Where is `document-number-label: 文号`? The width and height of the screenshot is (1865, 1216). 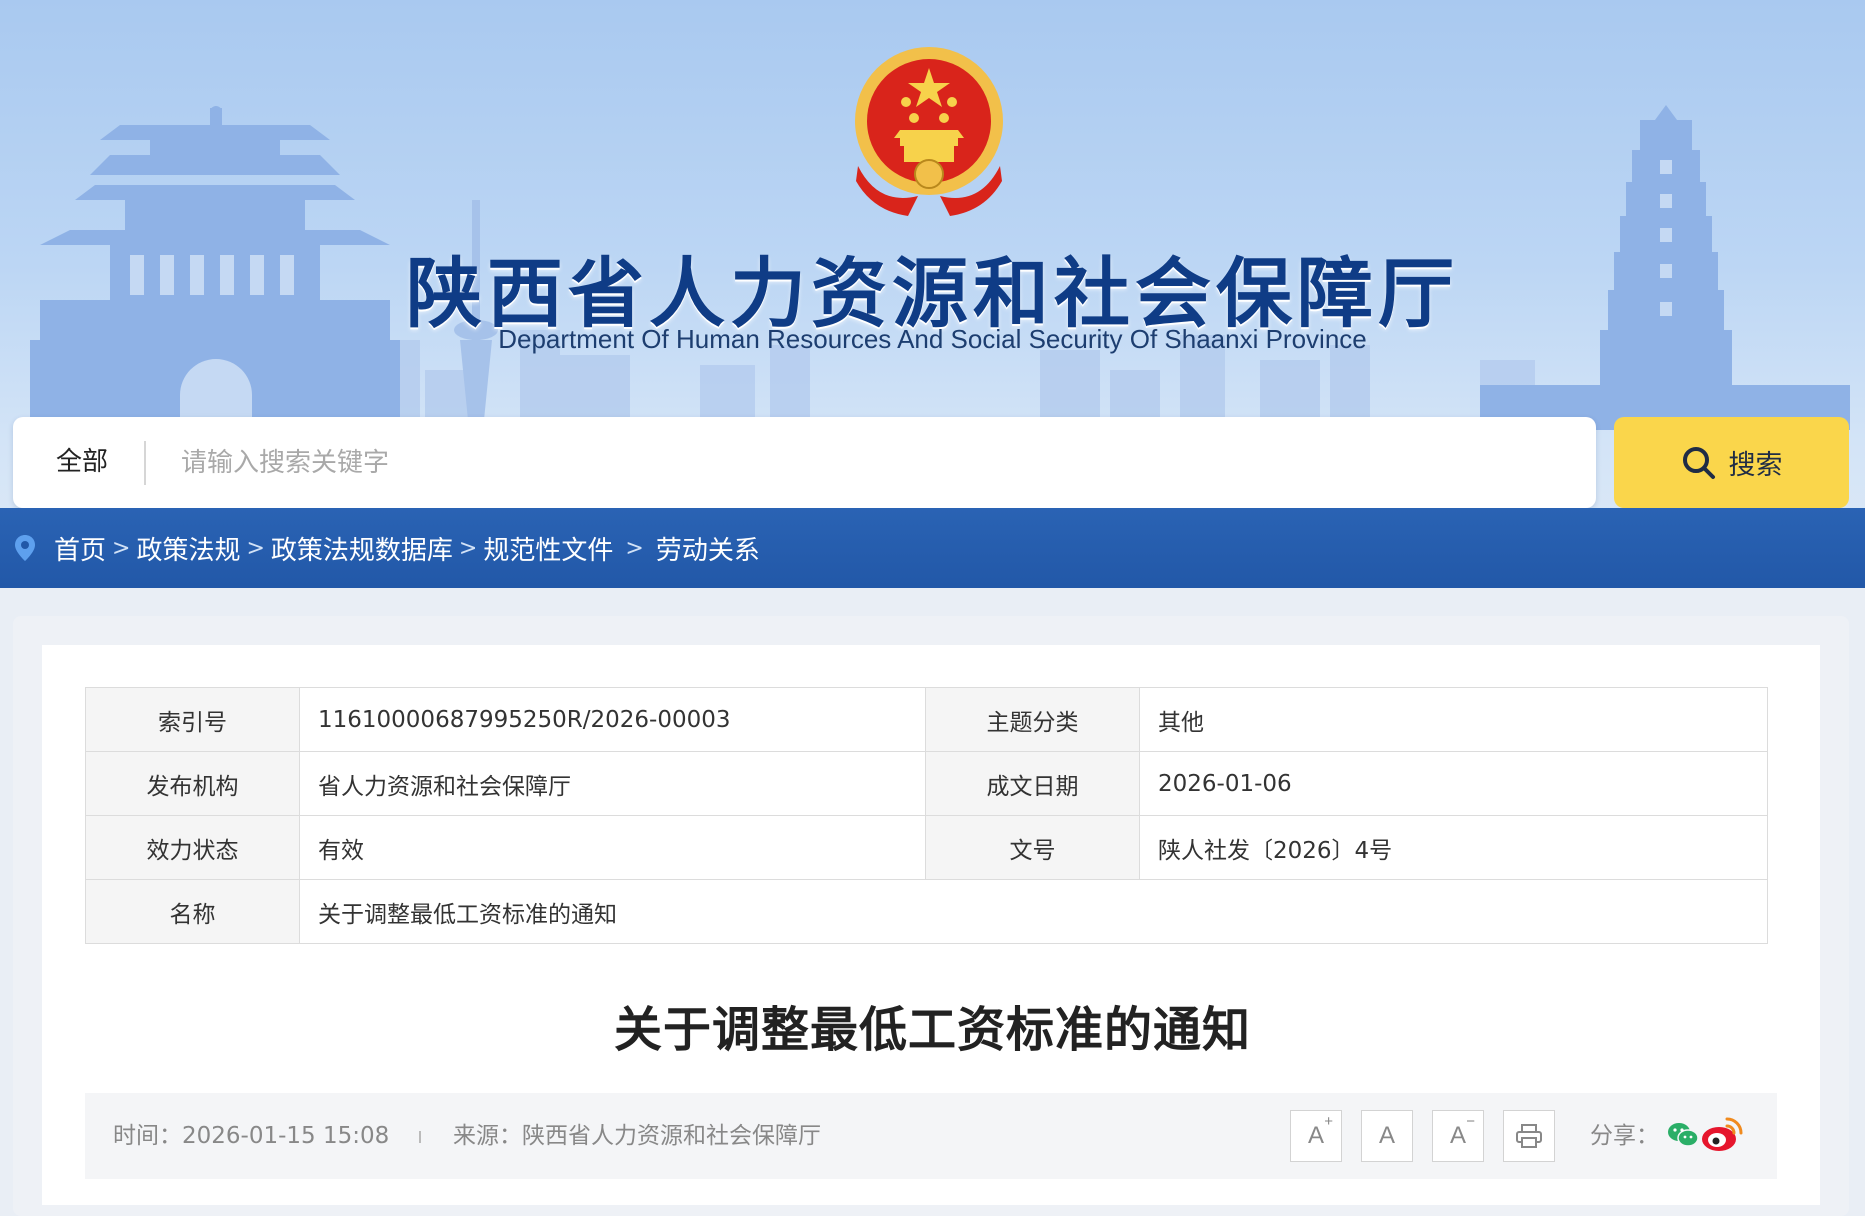 document-number-label: 文号 is located at coordinates (1032, 847).